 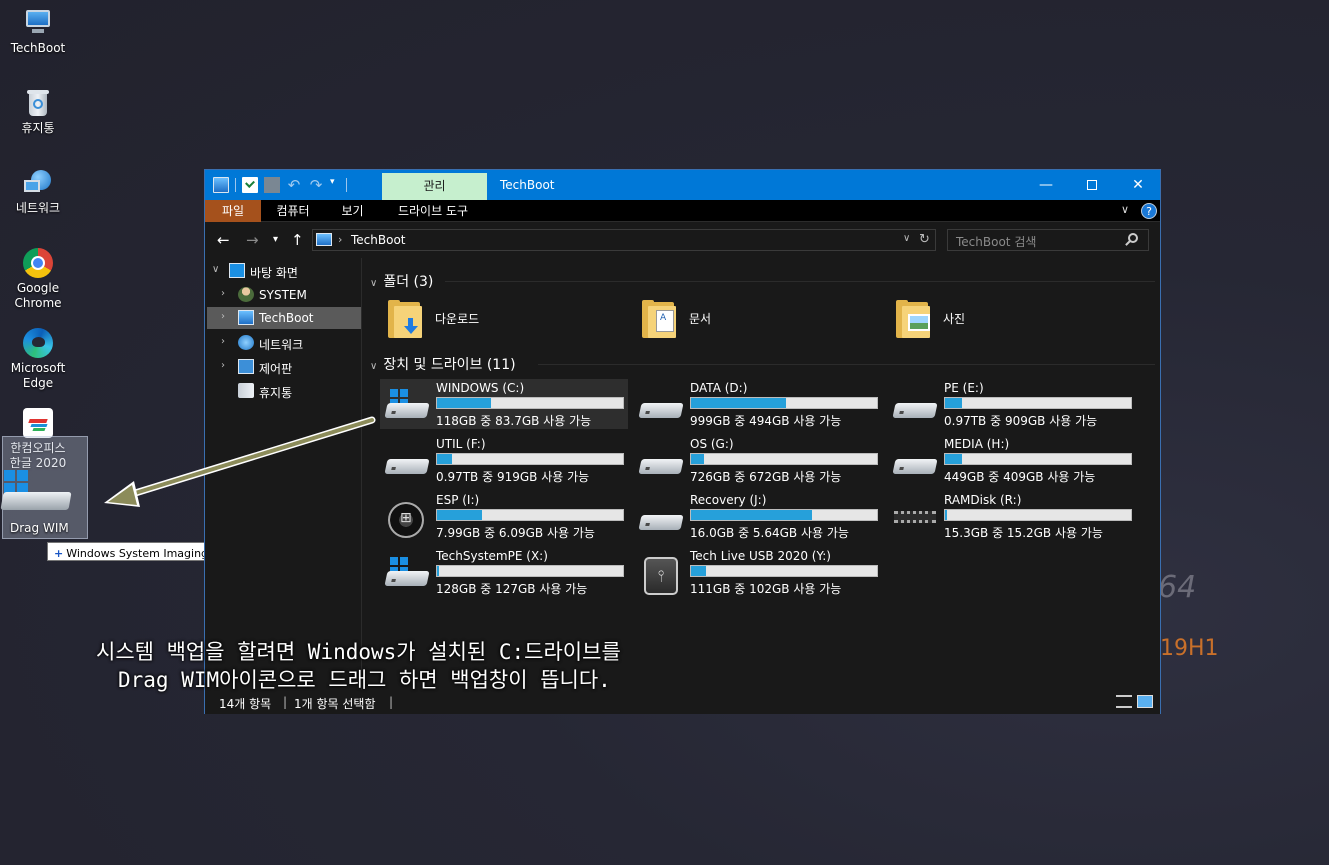 I want to click on drive-j: Recovery (J:) 16.0GB 중 5.64GB 사용 가능, so click(x=758, y=516).